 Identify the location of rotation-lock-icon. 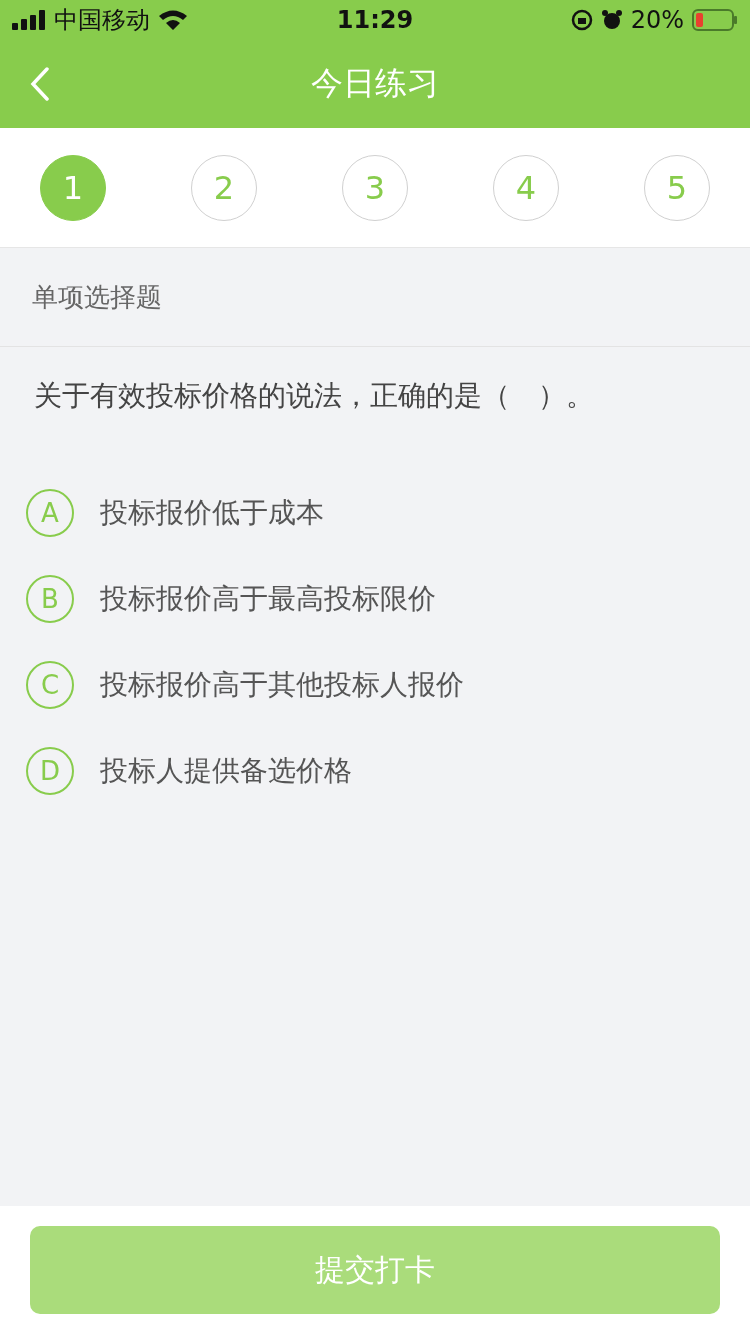
(581, 20).